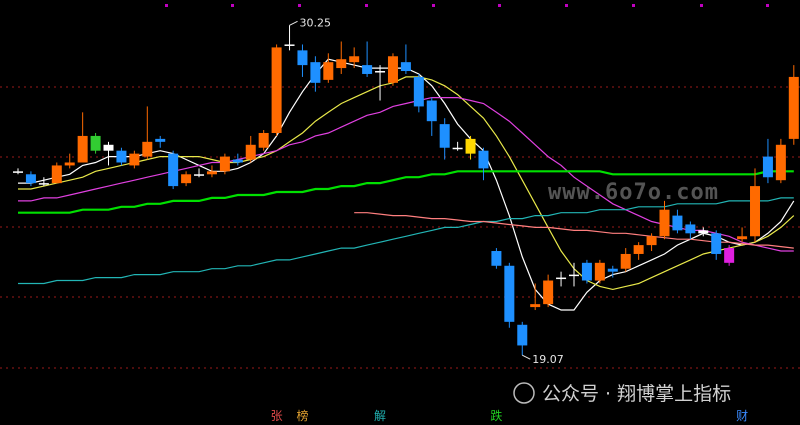  Describe the element at coordinates (636, 394) in the screenshot. I see `caption-text: 公众号 · 翔博掌上指标` at that location.